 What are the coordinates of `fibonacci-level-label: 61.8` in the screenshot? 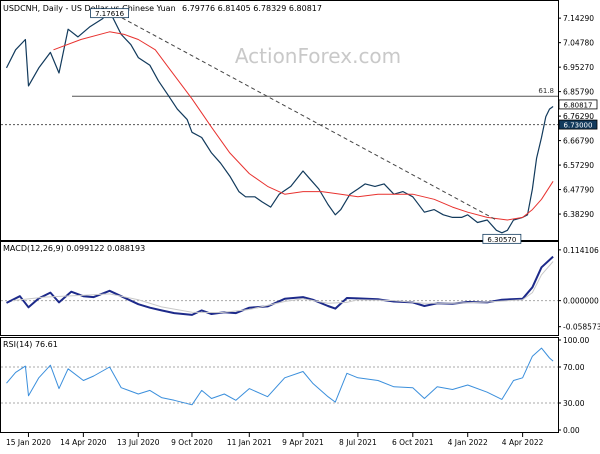 It's located at (546, 91).